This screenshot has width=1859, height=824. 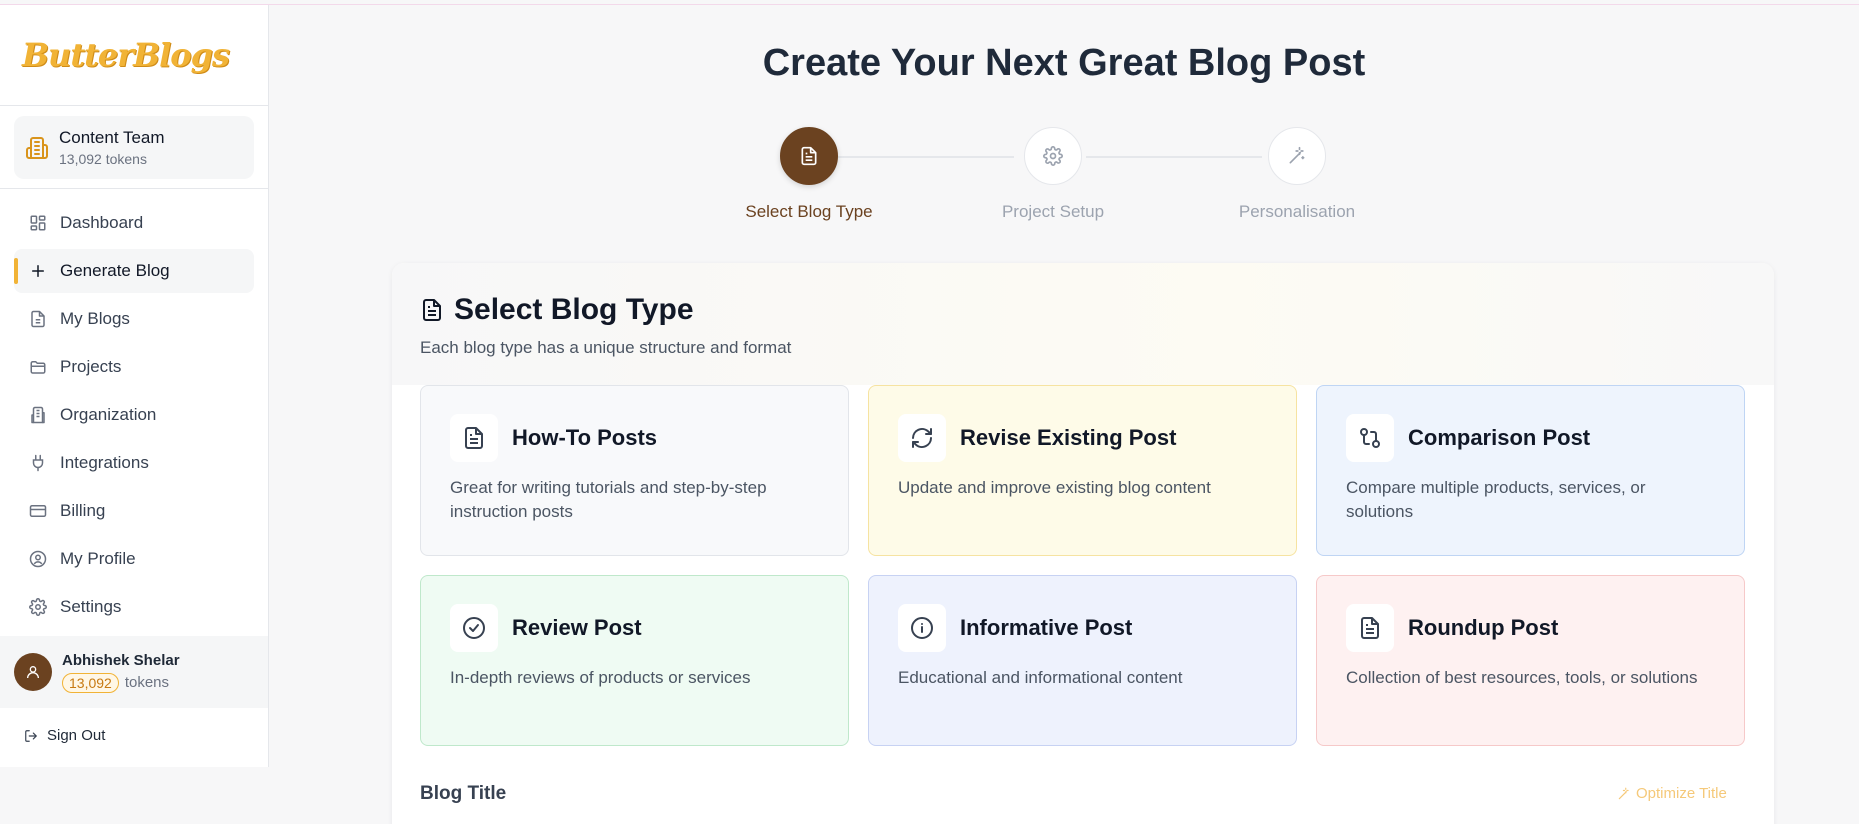 What do you see at coordinates (1054, 487) in the screenshot?
I see `card-description: Update and improve existing blog content` at bounding box center [1054, 487].